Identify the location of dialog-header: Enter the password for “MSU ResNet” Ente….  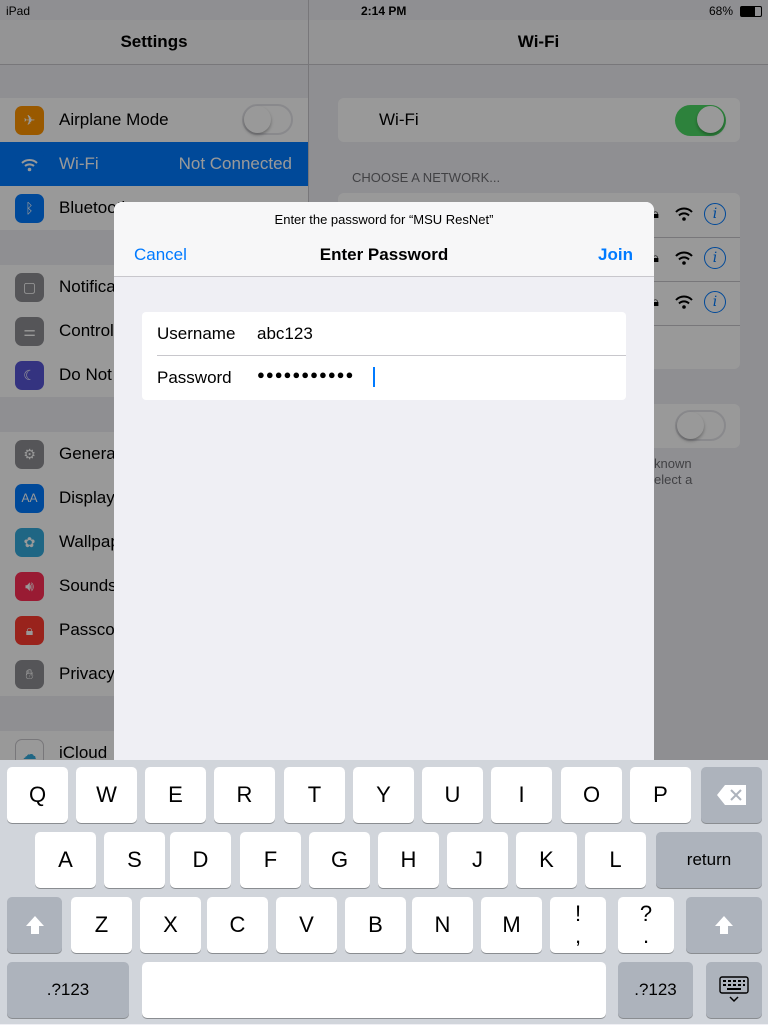
(384, 239).